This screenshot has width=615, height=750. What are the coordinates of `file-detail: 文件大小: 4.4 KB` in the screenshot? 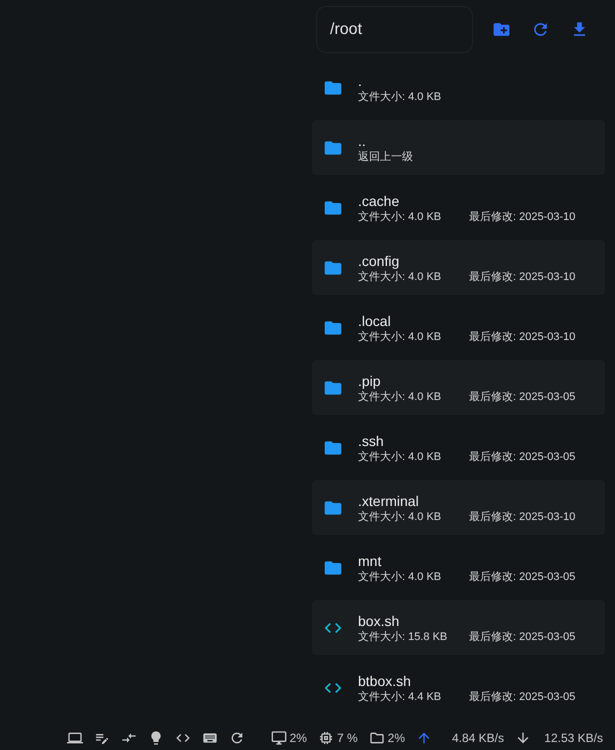 It's located at (400, 697).